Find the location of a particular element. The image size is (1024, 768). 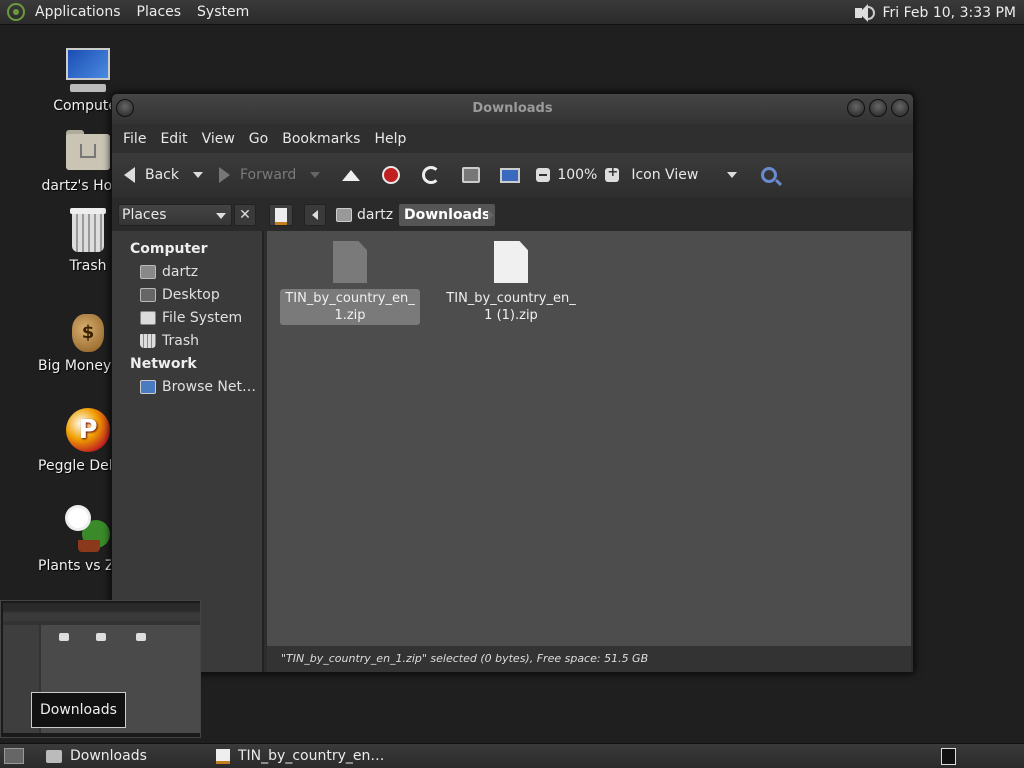

back-label: Back is located at coordinates (162, 175).